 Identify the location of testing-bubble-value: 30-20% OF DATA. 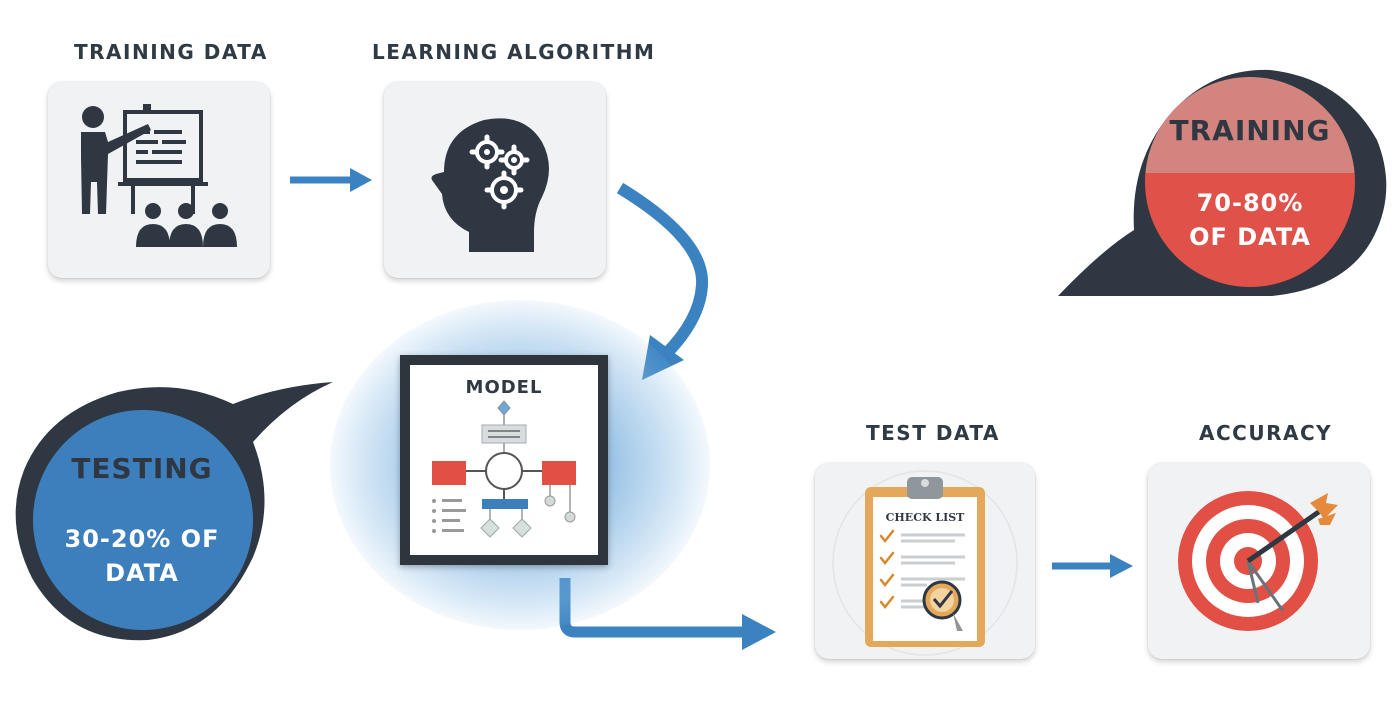
(142, 556).